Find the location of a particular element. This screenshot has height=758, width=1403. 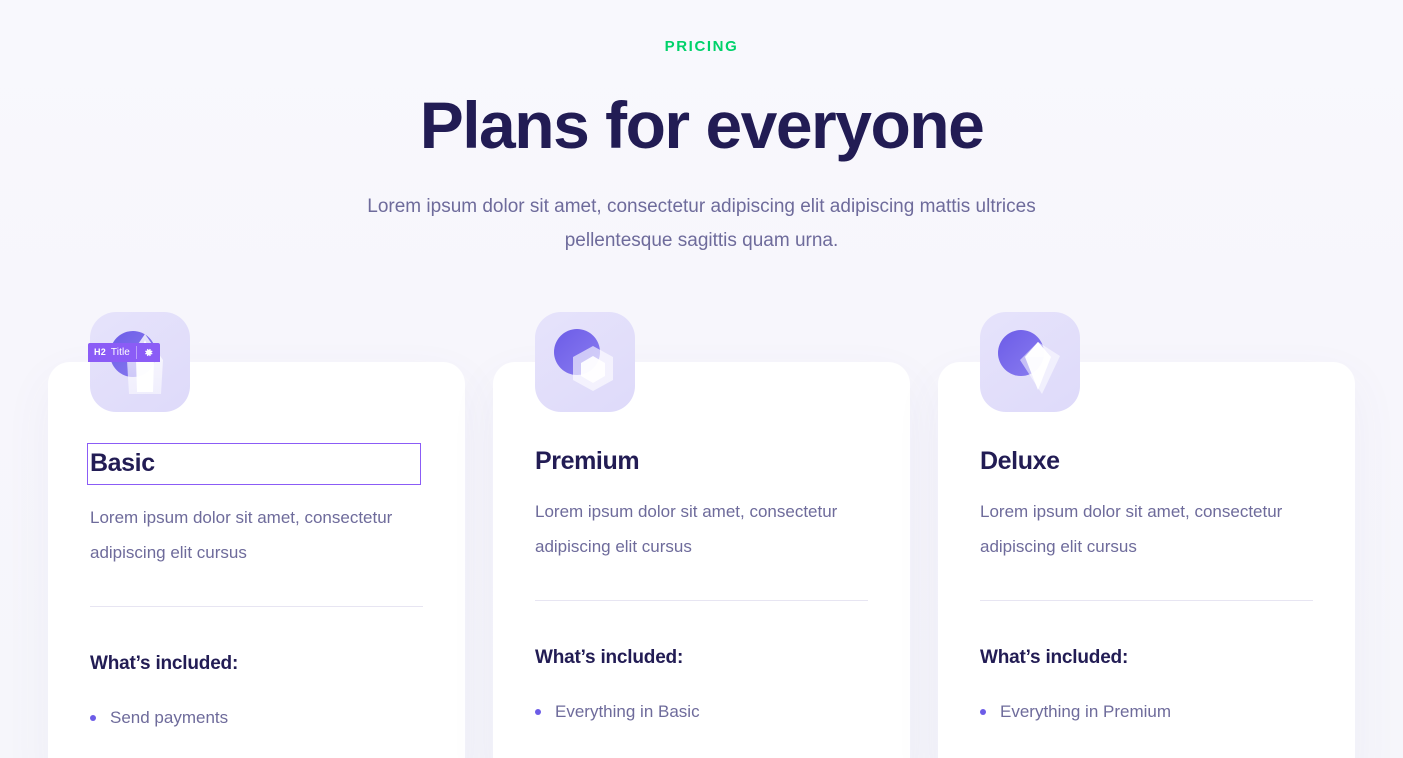

section-eyebrow: PRICING is located at coordinates (701, 46).